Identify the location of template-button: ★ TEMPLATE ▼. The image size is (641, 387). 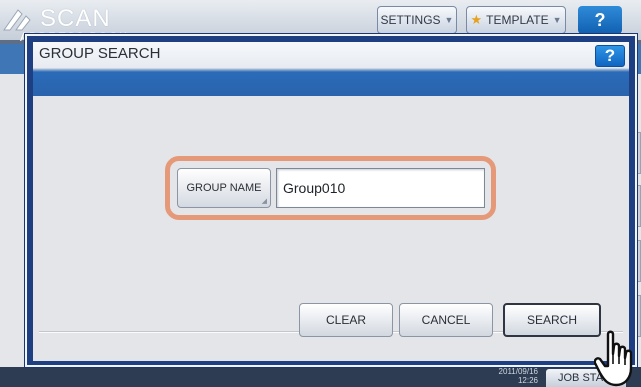
(516, 20).